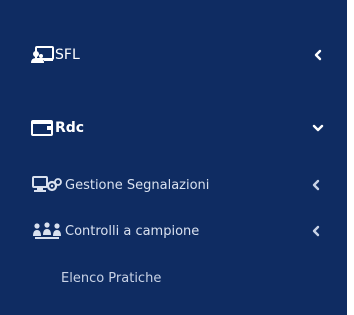 This screenshot has width=354, height=315. What do you see at coordinates (67, 55) in the screenshot?
I see `sidebar-item-label: SFL` at bounding box center [67, 55].